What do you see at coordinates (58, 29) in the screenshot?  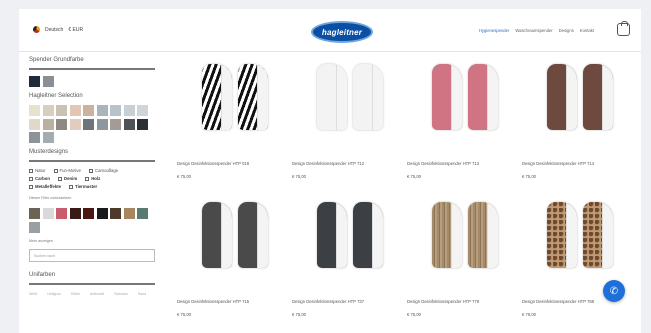 I see `language-selector: Deutsch € EUR` at bounding box center [58, 29].